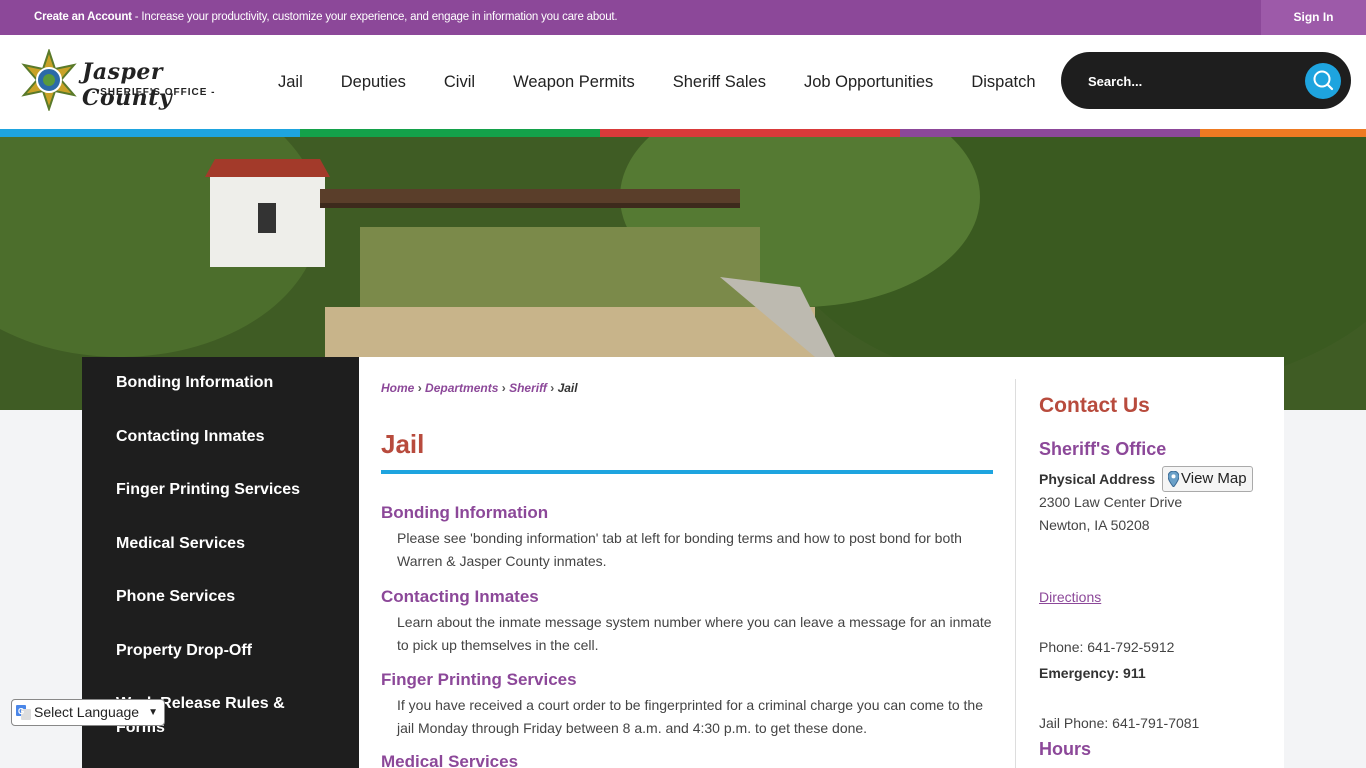  I want to click on color-stripe, so click(683, 133).